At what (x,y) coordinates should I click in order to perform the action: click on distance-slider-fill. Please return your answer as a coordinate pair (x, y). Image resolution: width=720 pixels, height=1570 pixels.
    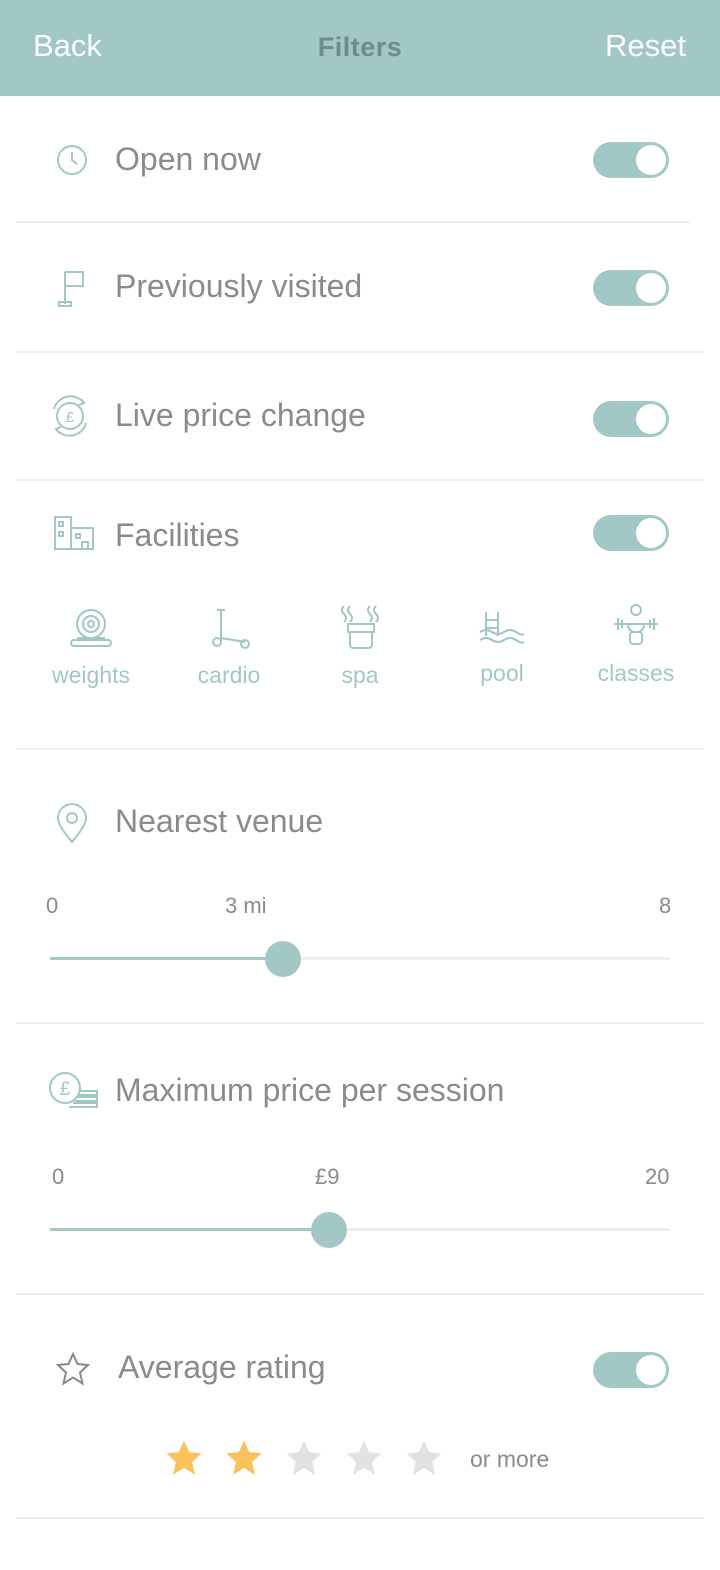
    Looking at the image, I should click on (166, 958).